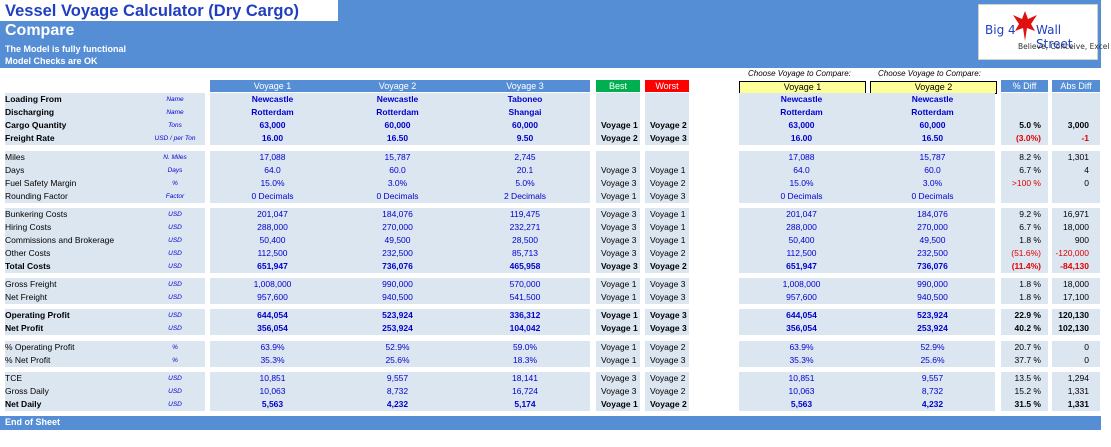 This screenshot has height=447, width=1111. What do you see at coordinates (31, 284) in the screenshot?
I see `row-label: Gross Freight` at bounding box center [31, 284].